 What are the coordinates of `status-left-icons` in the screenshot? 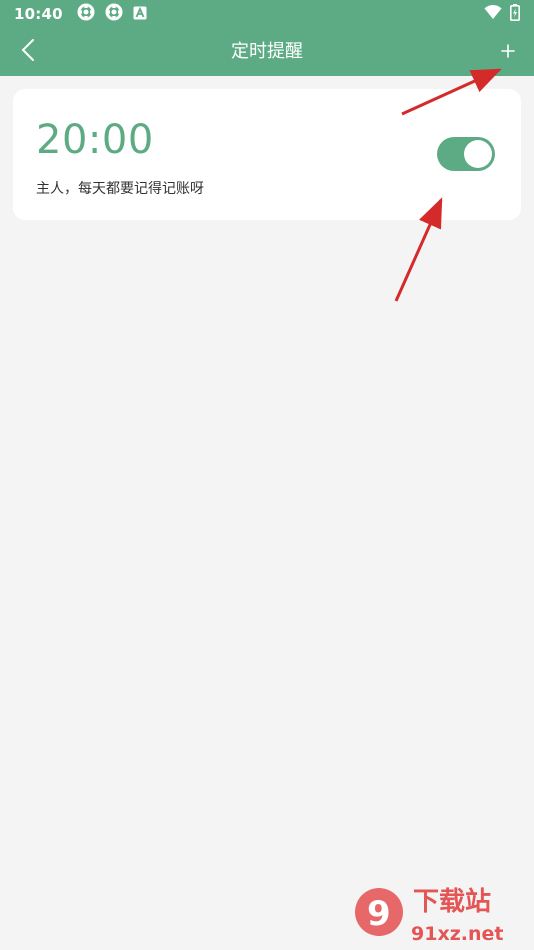 It's located at (112, 14).